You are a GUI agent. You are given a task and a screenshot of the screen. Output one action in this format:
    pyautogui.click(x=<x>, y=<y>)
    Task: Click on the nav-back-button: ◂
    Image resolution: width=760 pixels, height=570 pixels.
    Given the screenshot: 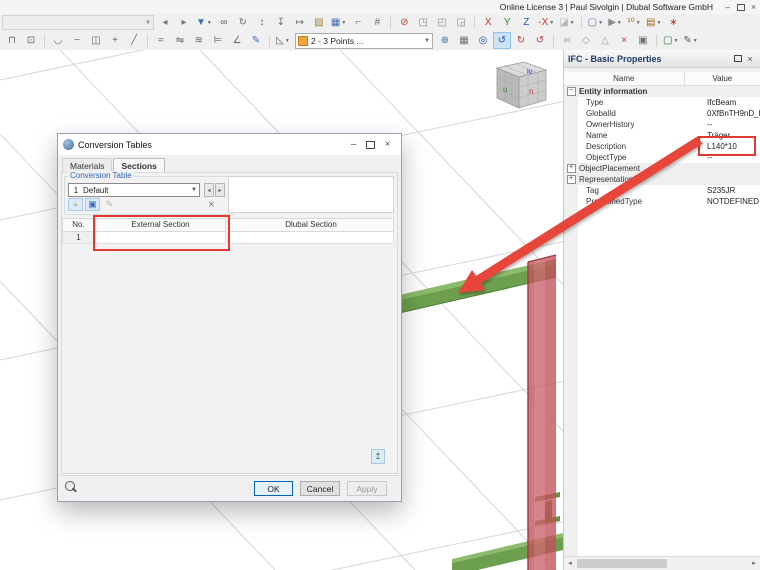 What is the action you would take?
    pyautogui.click(x=165, y=22)
    